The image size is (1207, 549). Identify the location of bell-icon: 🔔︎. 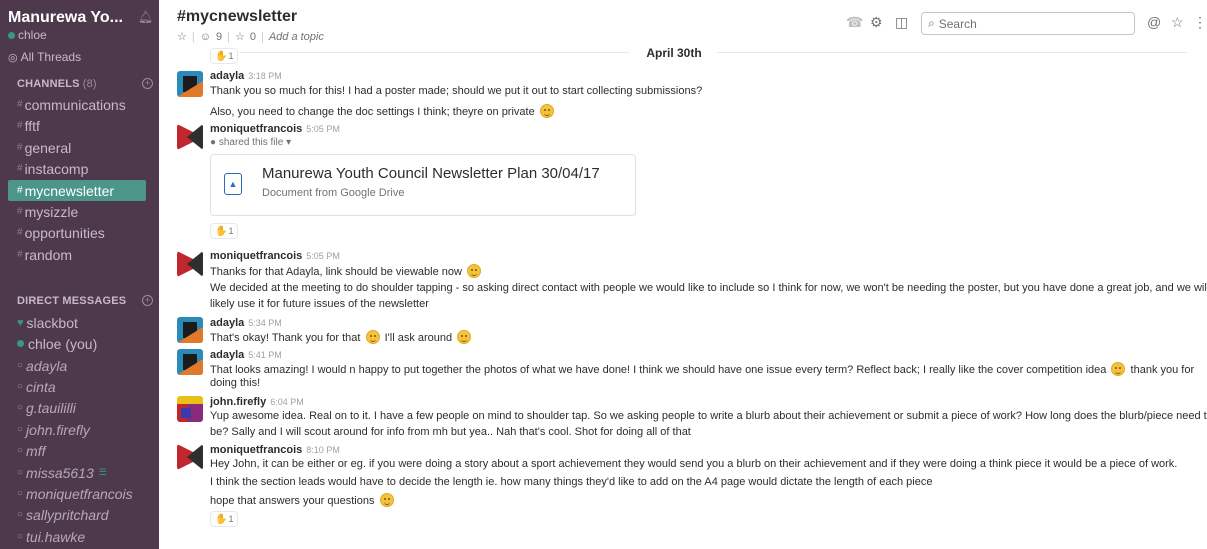
(145, 17).